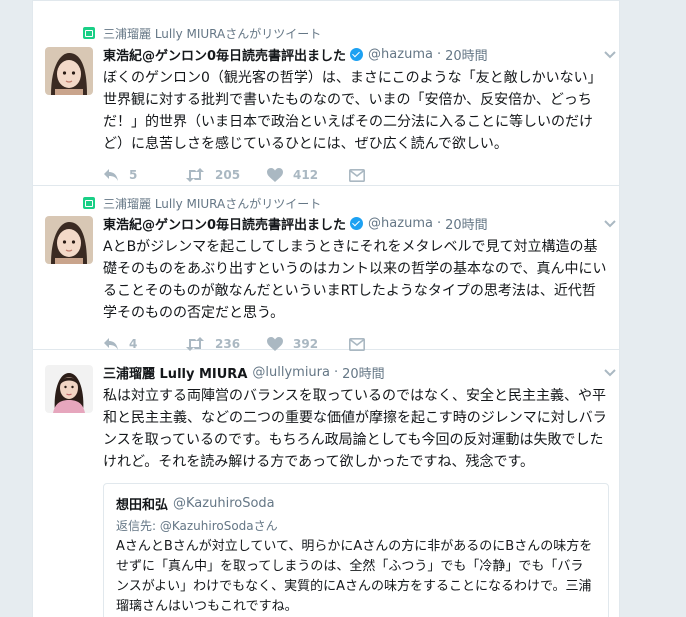 This screenshot has width=686, height=617. Describe the element at coordinates (133, 344) in the screenshot. I see `reply-count: 4` at that location.